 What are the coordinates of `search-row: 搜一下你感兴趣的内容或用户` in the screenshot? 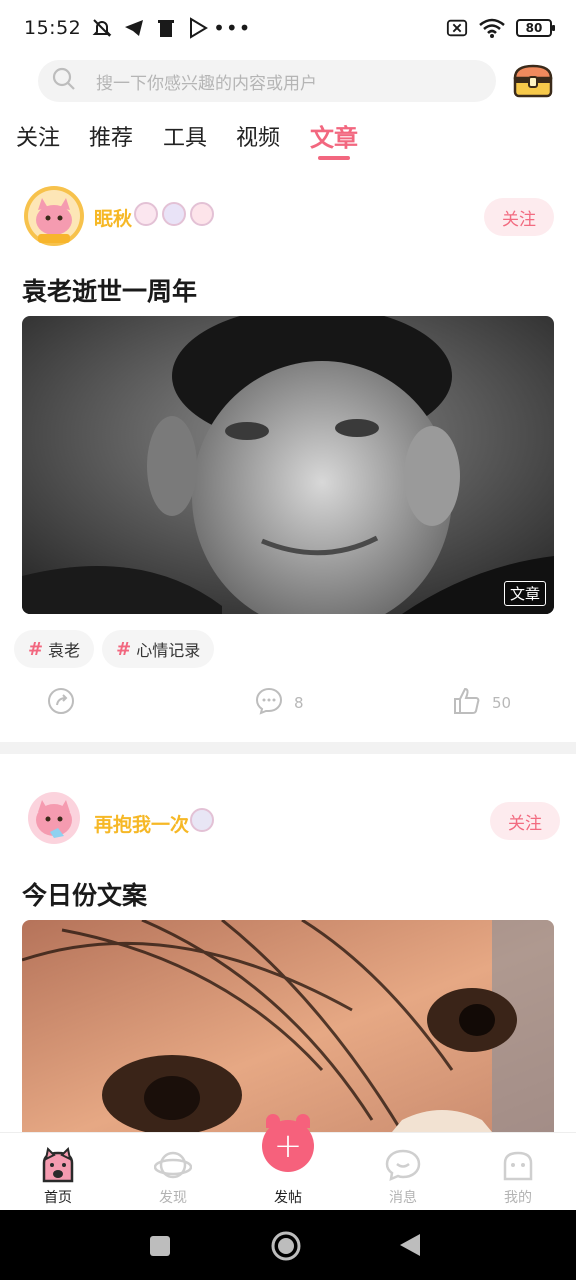 It's located at (288, 82).